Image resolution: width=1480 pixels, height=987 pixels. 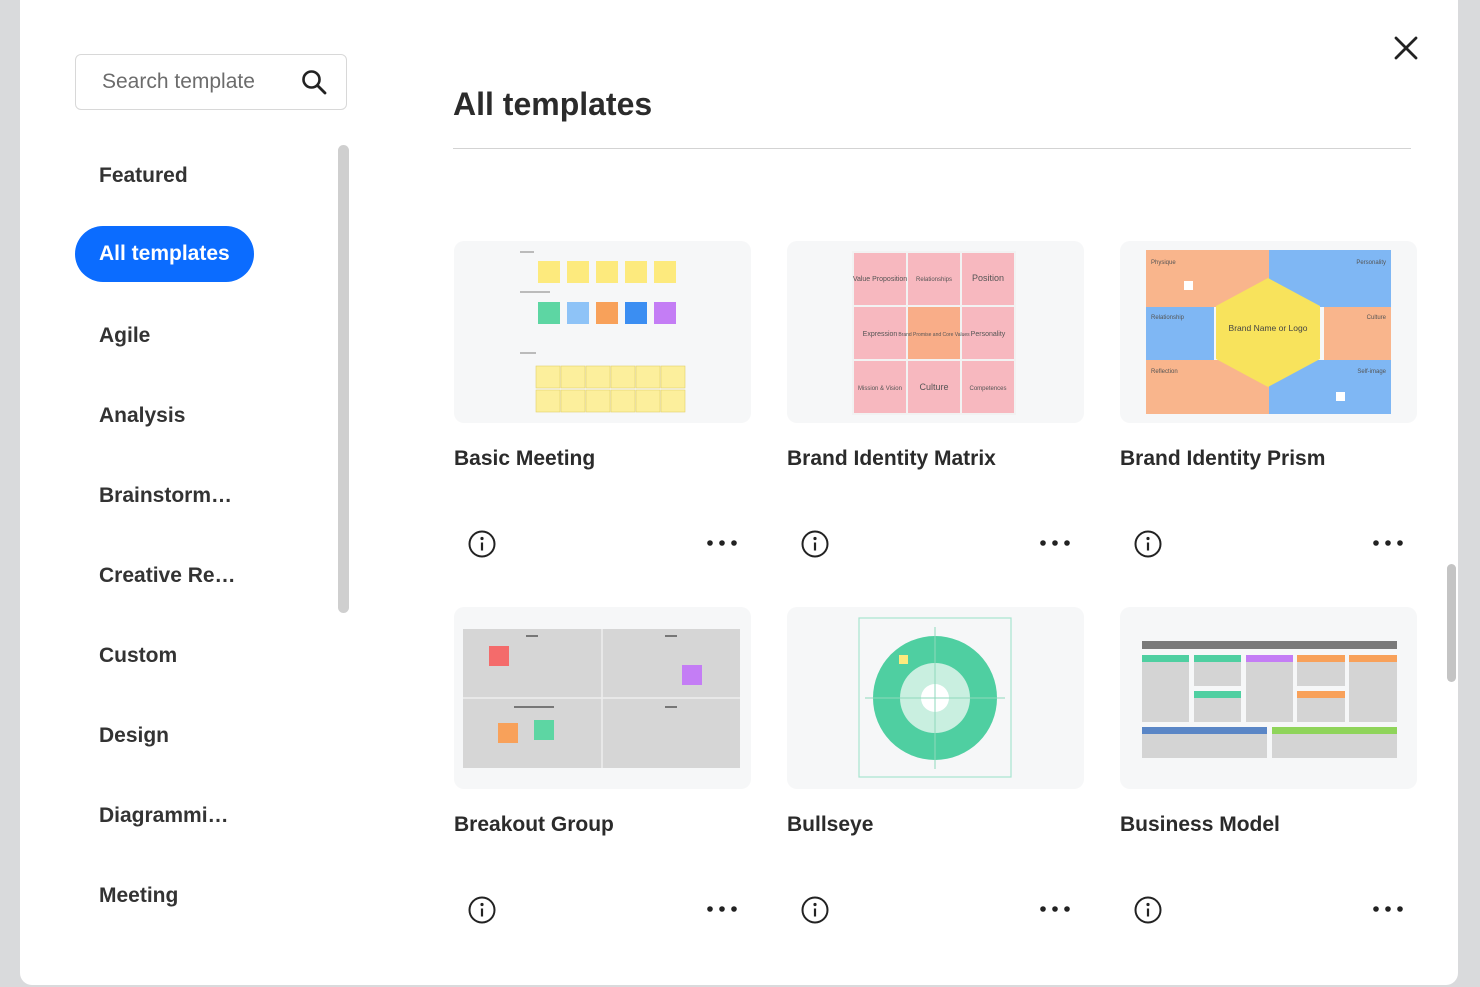 I want to click on matrix-cell-relationships: Relationships, so click(x=934, y=280).